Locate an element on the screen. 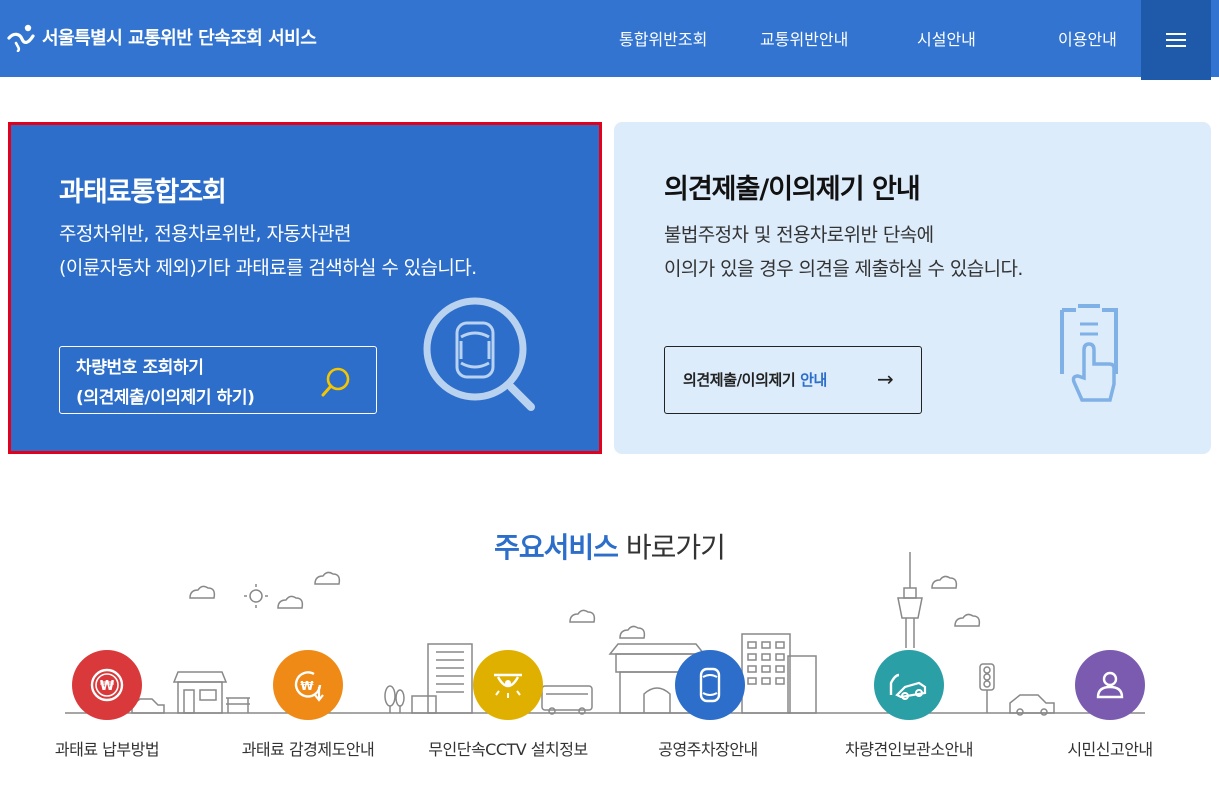 This screenshot has width=1219, height=791. won-discount-icon: ₩ is located at coordinates (309, 686).